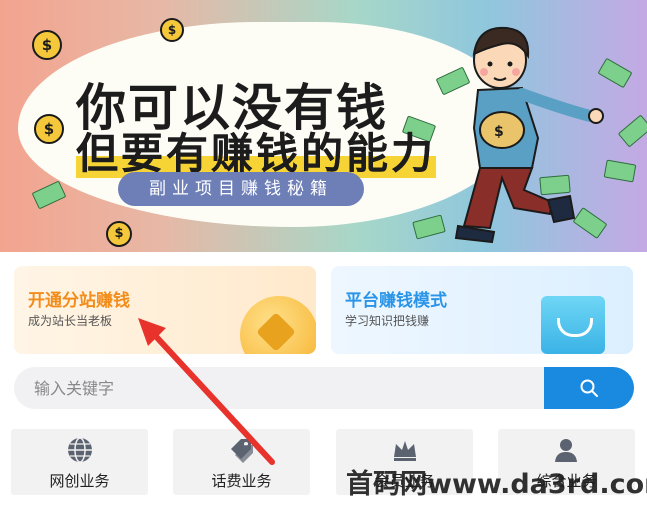  What do you see at coordinates (278, 325) in the screenshot?
I see `gold-coin-icon` at bounding box center [278, 325].